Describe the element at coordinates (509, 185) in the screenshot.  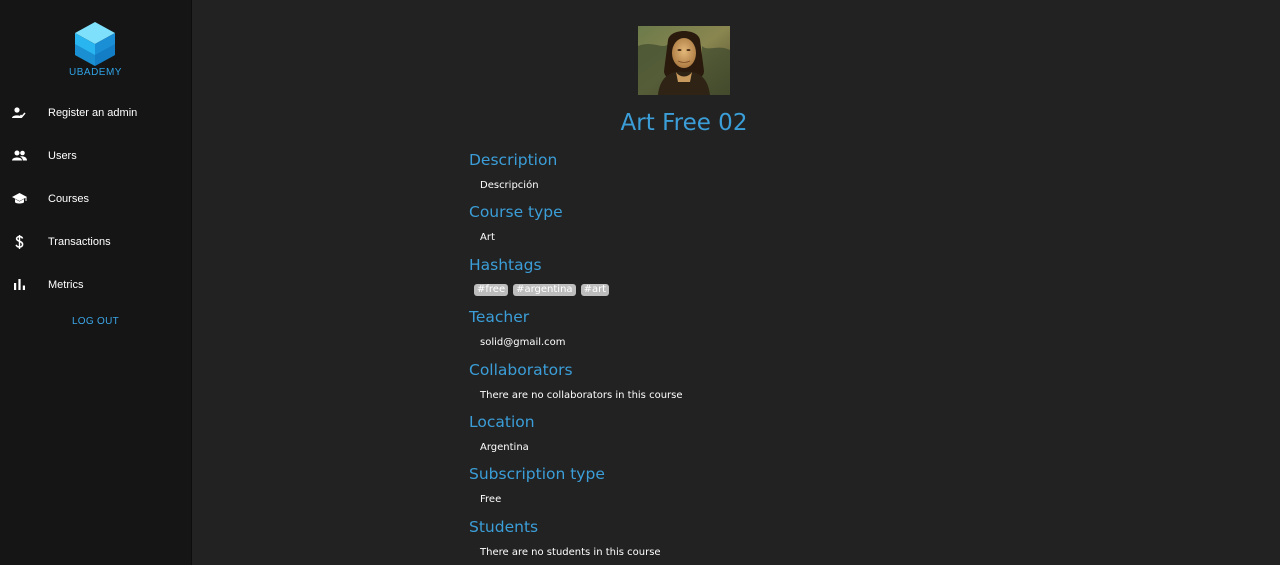
I see `description-value: Descripción` at that location.